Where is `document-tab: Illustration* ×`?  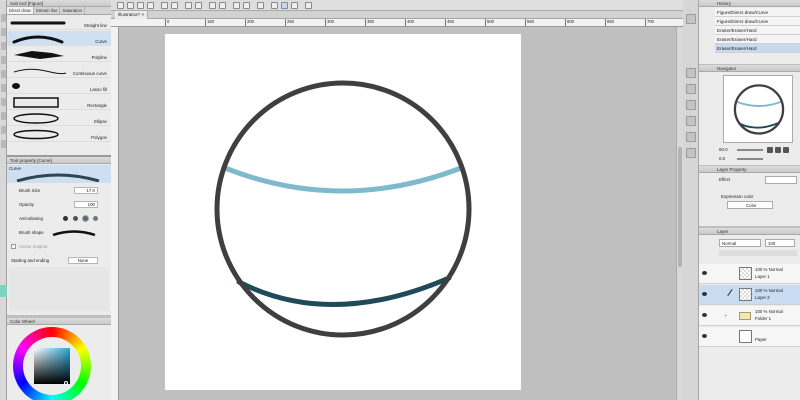 document-tab: Illustration* × is located at coordinates (132, 15).